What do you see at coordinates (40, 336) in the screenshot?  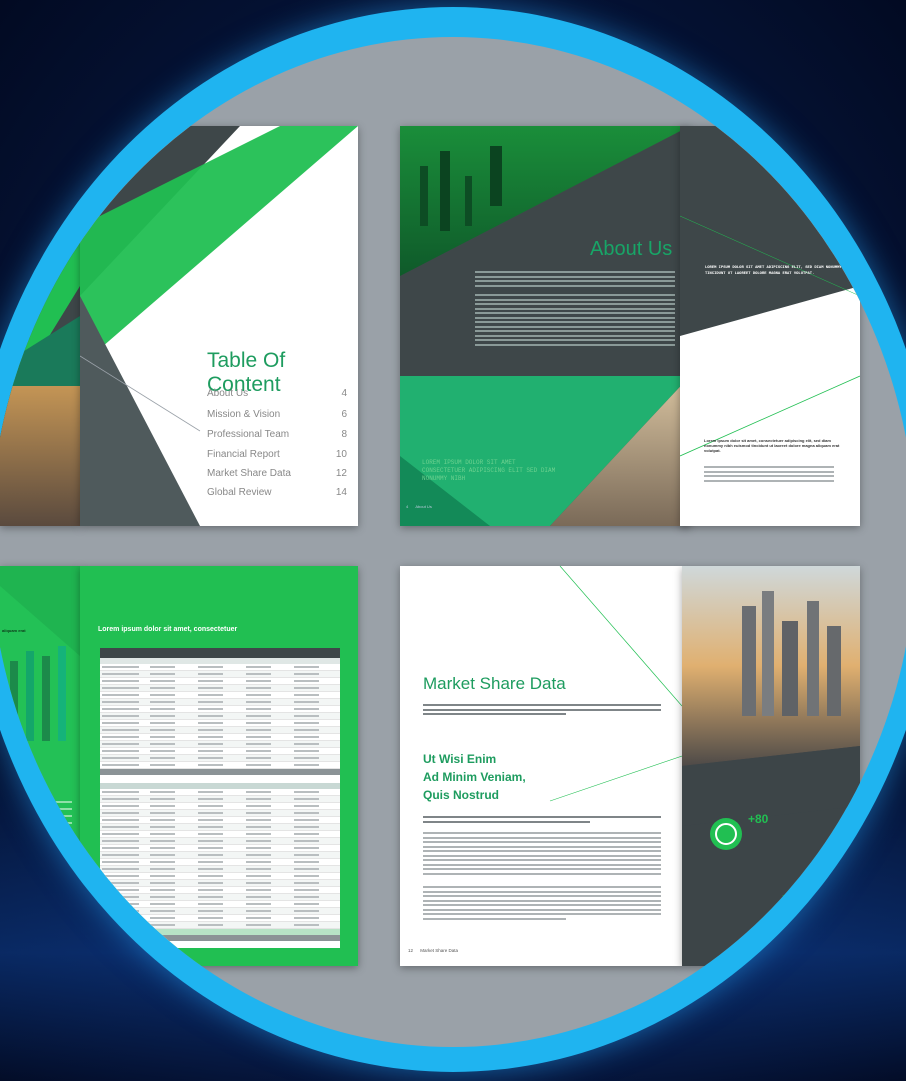 I see `toc-left-graphic` at bounding box center [40, 336].